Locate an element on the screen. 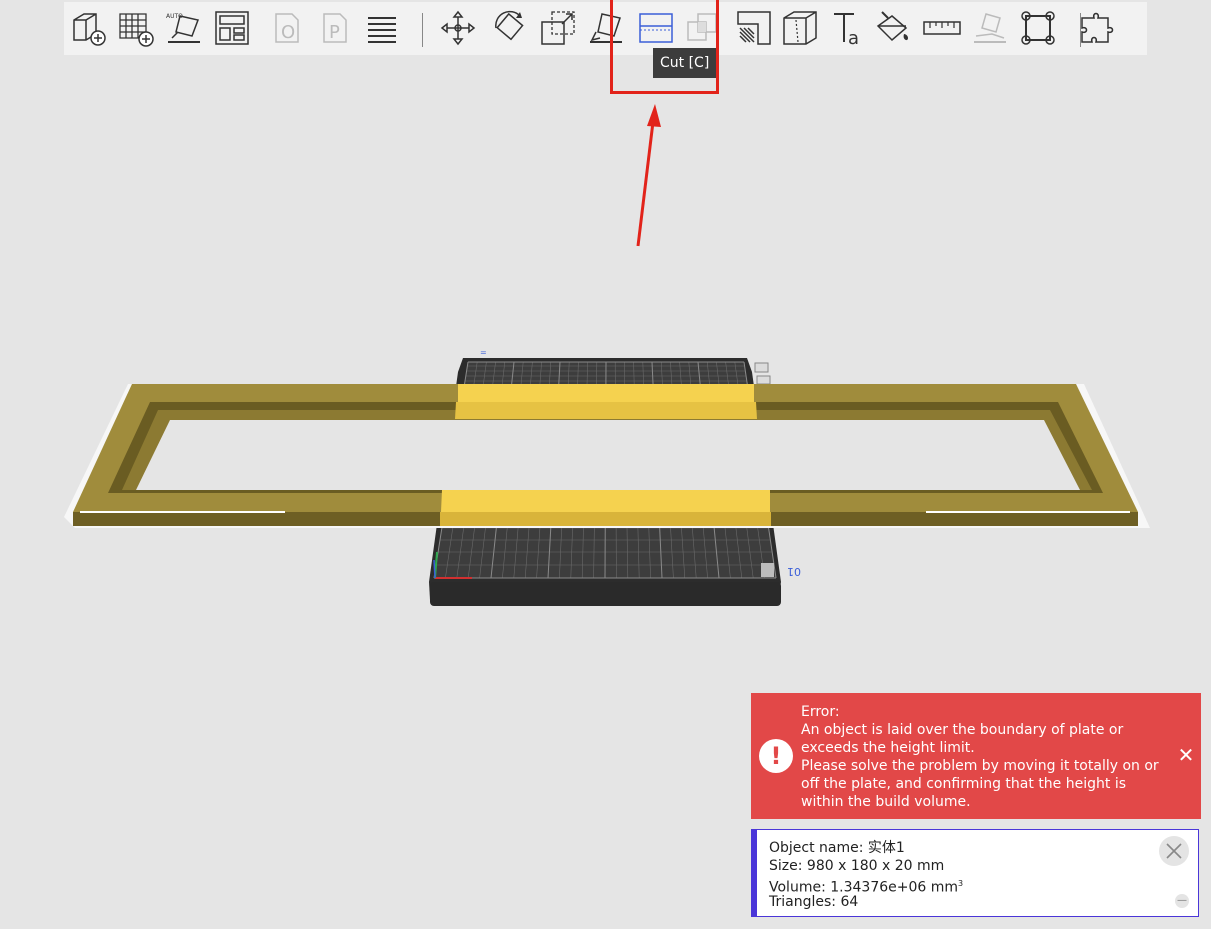 Image resolution: width=1211 pixels, height=929 pixels. scale-icon is located at coordinates (558, 28).